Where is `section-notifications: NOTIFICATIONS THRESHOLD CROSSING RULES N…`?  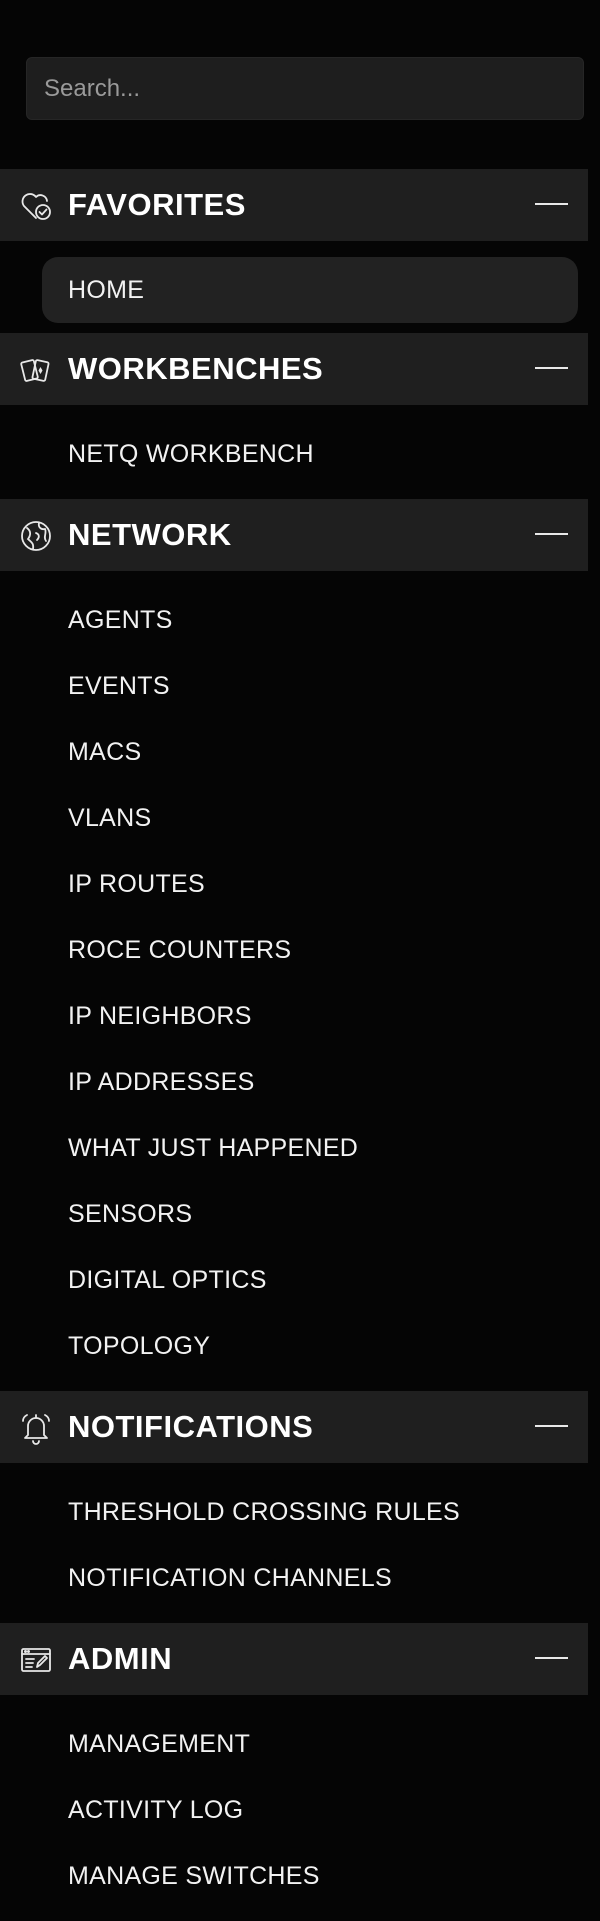 section-notifications: NOTIFICATIONS THRESHOLD CROSSING RULES N… is located at coordinates (294, 1507).